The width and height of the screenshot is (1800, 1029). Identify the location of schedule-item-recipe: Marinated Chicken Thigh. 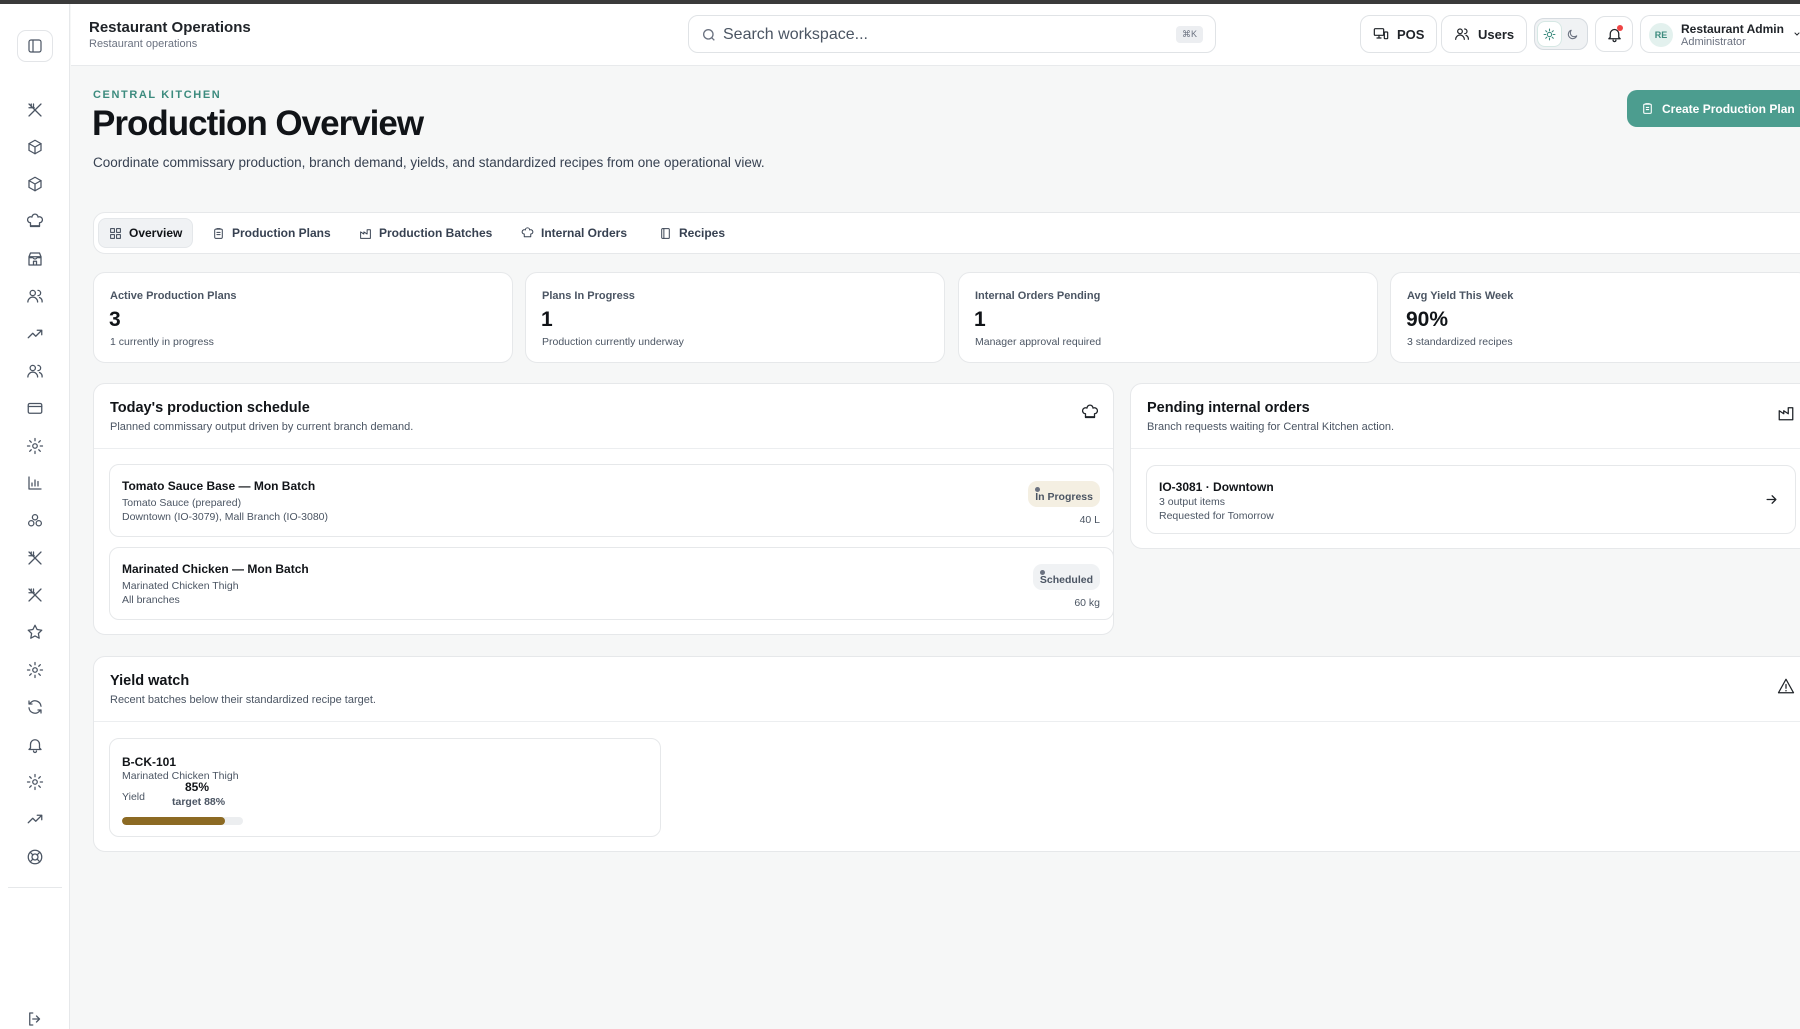
(180, 586).